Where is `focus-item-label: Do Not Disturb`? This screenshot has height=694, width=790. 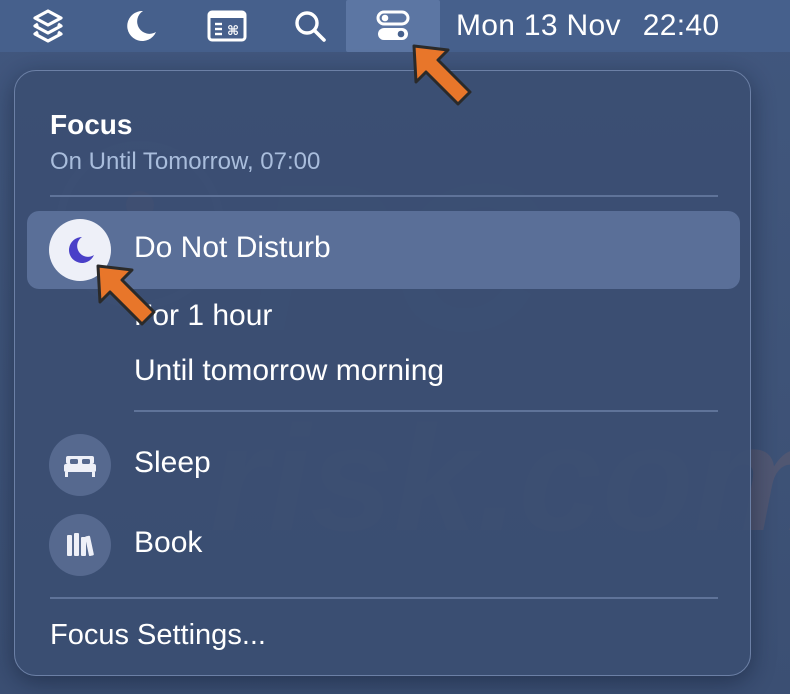
focus-item-label: Do Not Disturb is located at coordinates (232, 247).